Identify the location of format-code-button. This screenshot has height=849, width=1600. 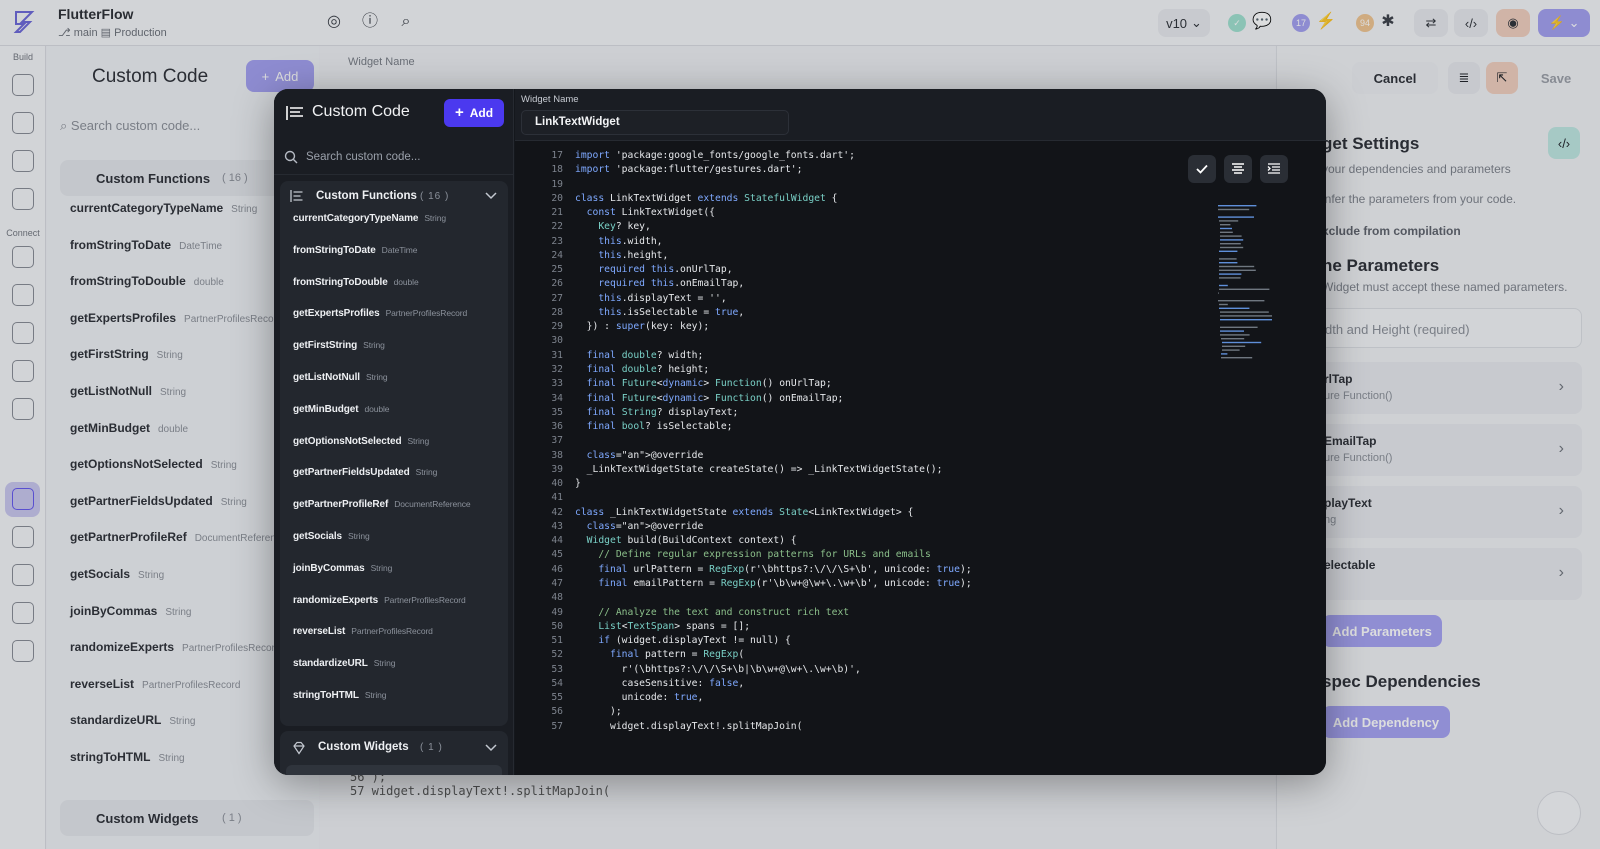
(1238, 169).